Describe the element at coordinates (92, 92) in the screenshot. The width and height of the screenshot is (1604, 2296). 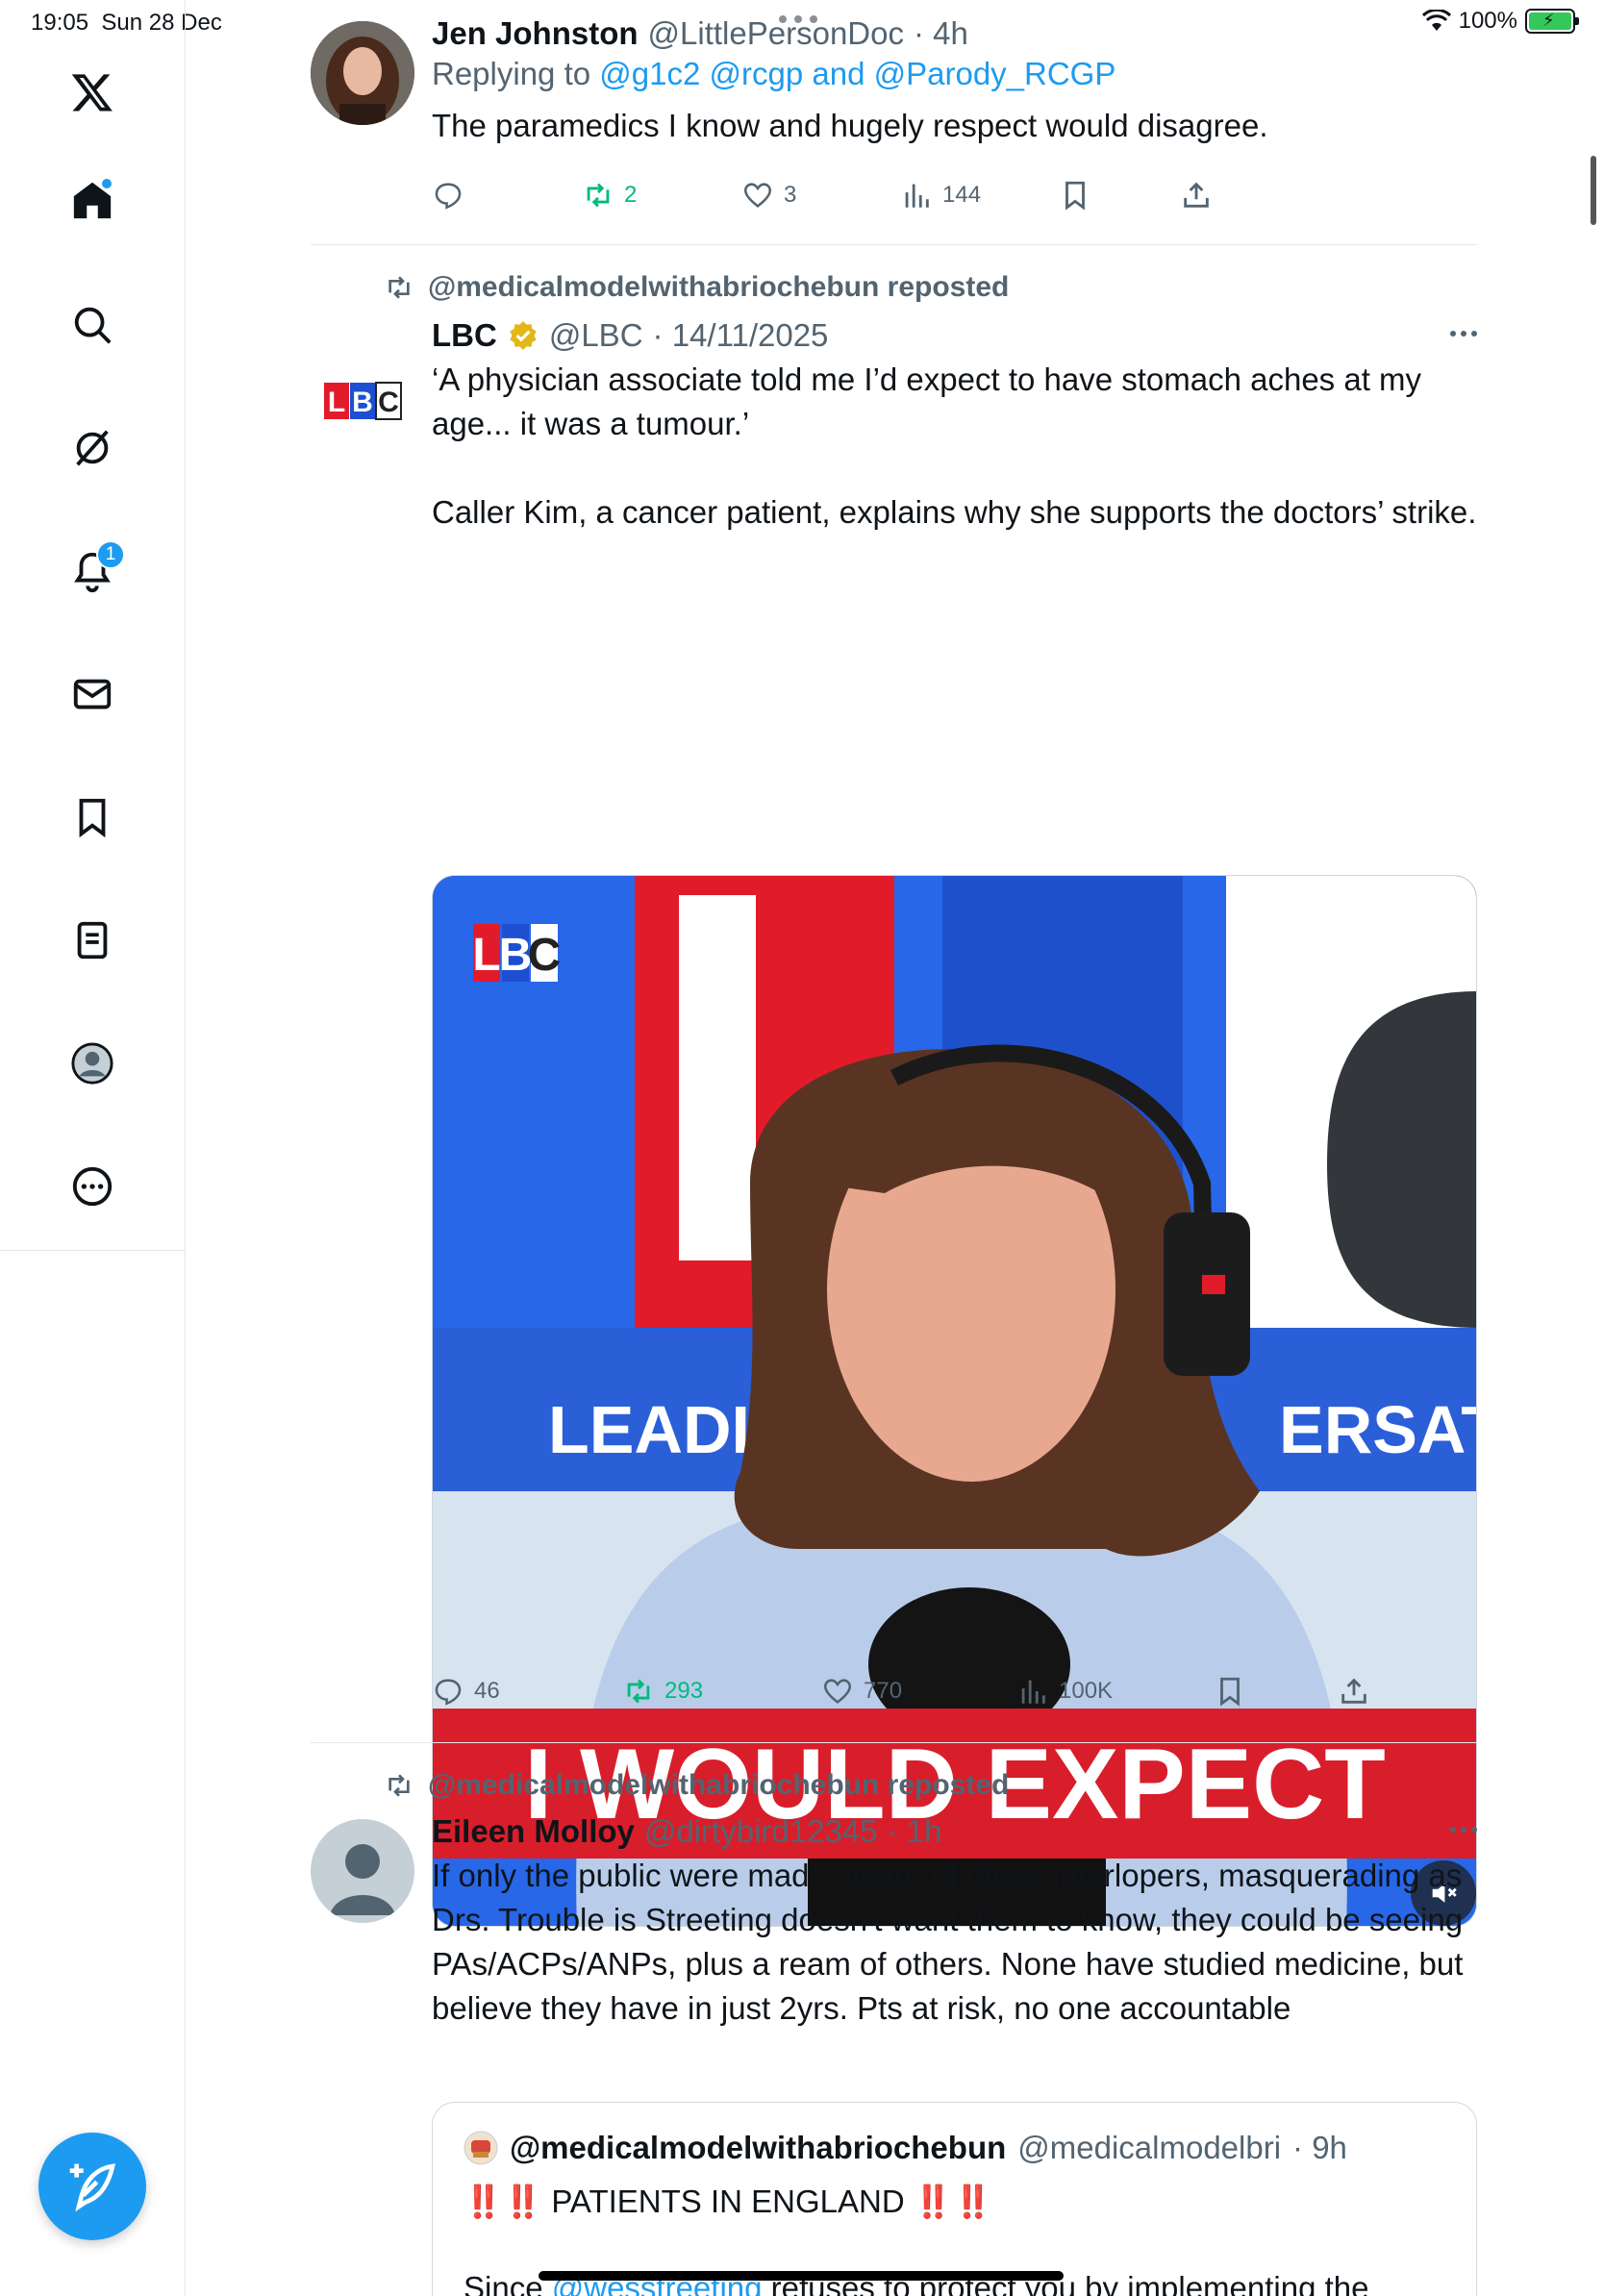
I see `x-logo-icon` at that location.